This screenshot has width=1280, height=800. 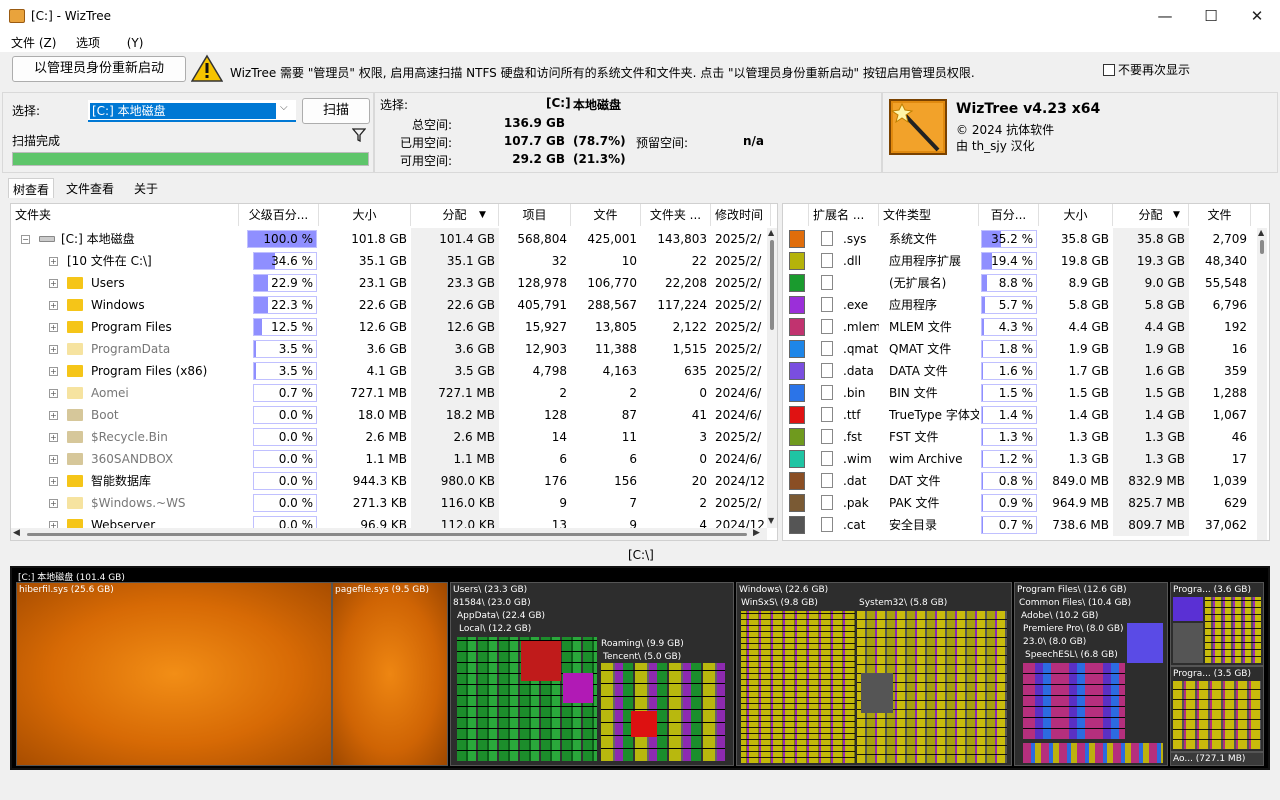 I want to click on tm-progra1-yellow, so click(x=1233, y=630).